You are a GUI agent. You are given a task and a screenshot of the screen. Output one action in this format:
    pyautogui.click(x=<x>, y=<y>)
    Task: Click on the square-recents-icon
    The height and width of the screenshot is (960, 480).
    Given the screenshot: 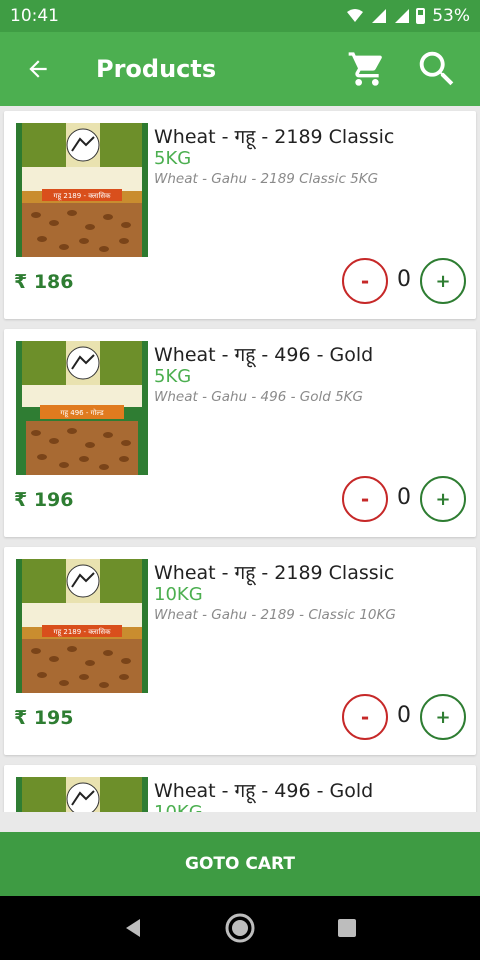 What is the action you would take?
    pyautogui.click(x=346, y=928)
    